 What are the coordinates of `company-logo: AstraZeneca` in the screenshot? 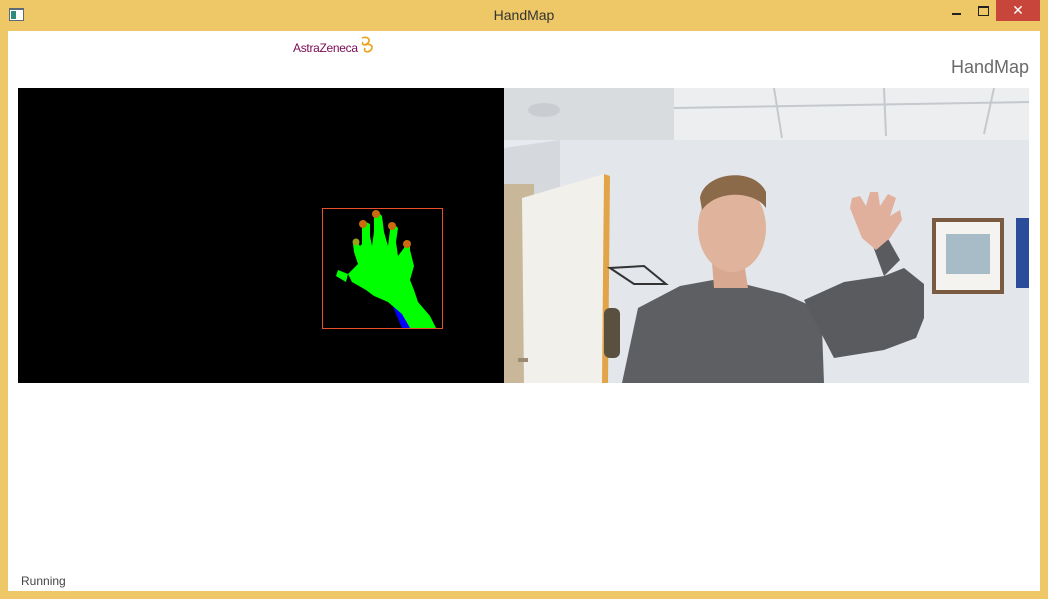 It's located at (334, 47).